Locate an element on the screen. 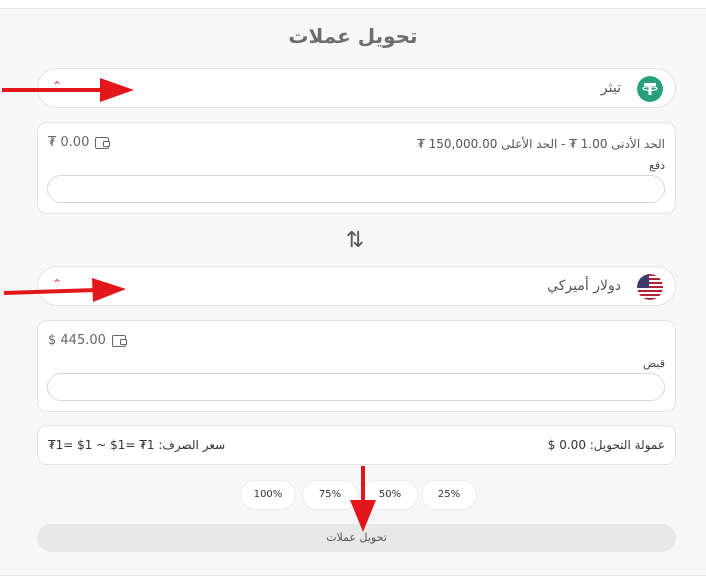 The width and height of the screenshot is (706, 581). tether-icon is located at coordinates (650, 89).